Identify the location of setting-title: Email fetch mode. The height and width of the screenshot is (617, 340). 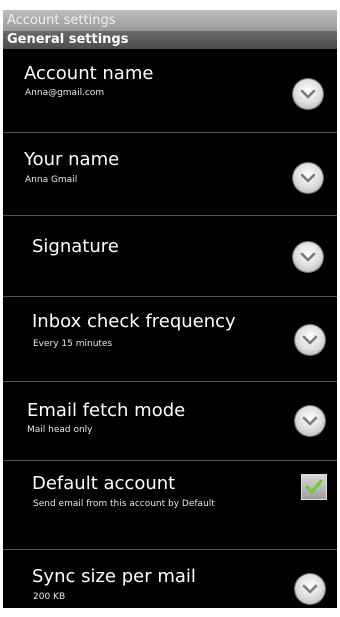
(106, 410).